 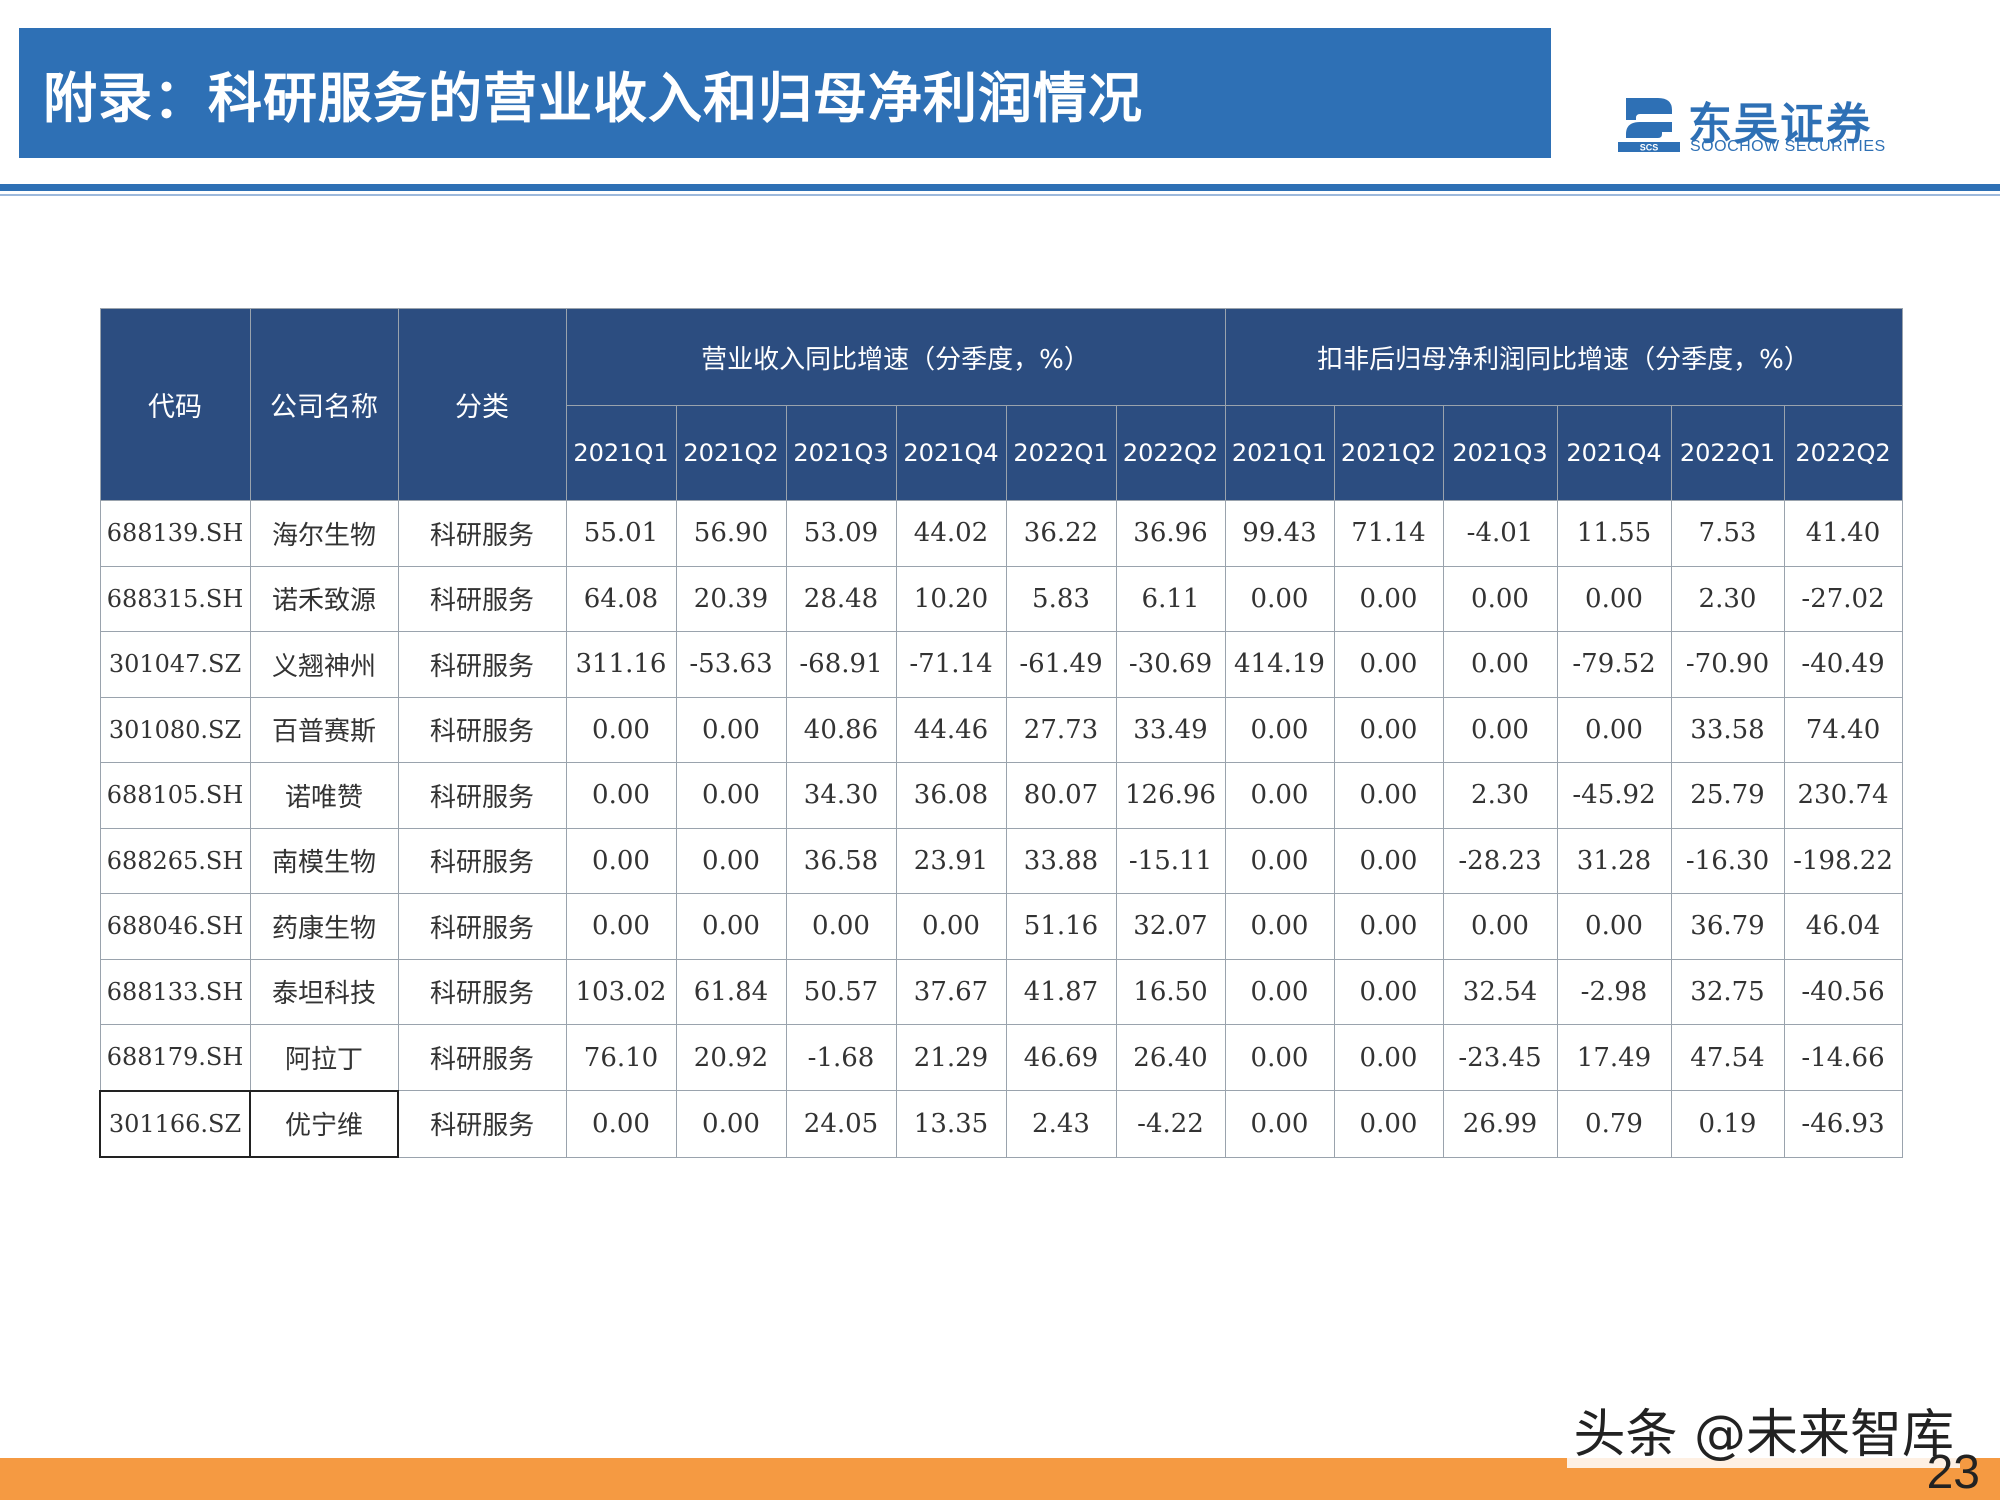 I want to click on cell-company-name: 南模生物, so click(x=324, y=860).